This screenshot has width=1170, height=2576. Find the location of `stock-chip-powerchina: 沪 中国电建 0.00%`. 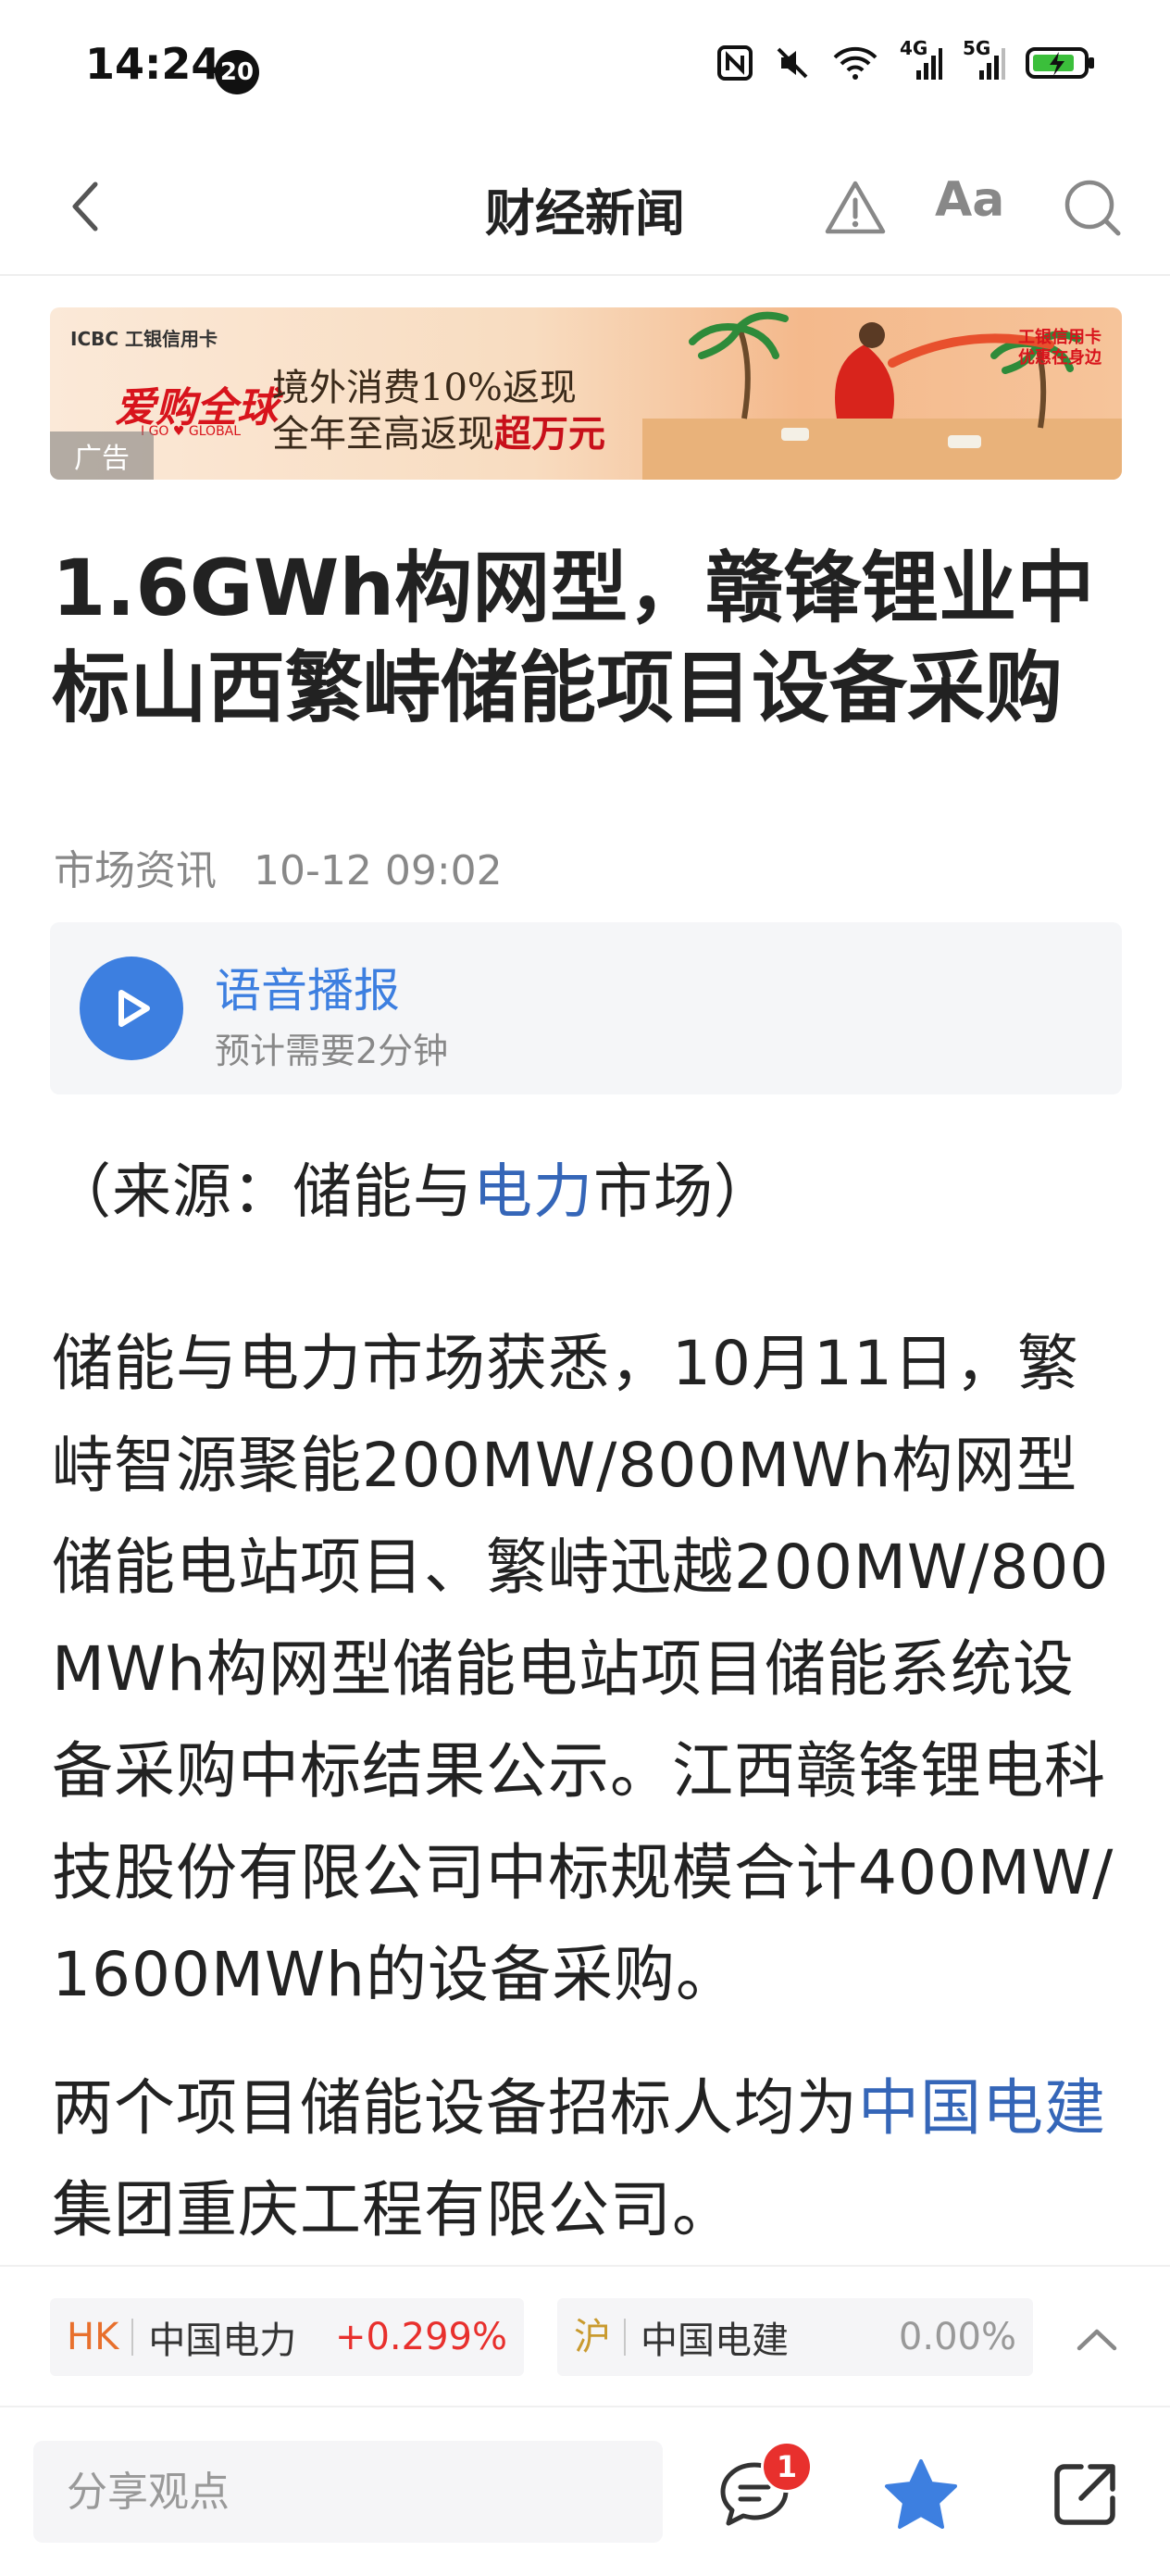

stock-chip-powerchina: 沪 中国电建 0.00% is located at coordinates (795, 2337).